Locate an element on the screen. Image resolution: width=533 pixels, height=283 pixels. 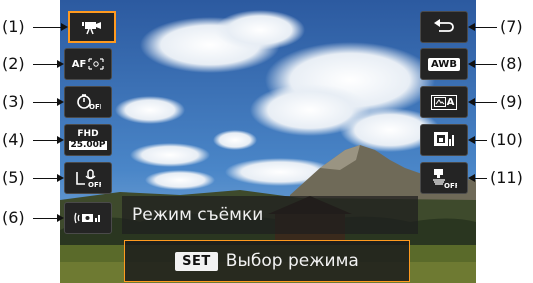
self-timer-button: OFF is located at coordinates (88, 102).